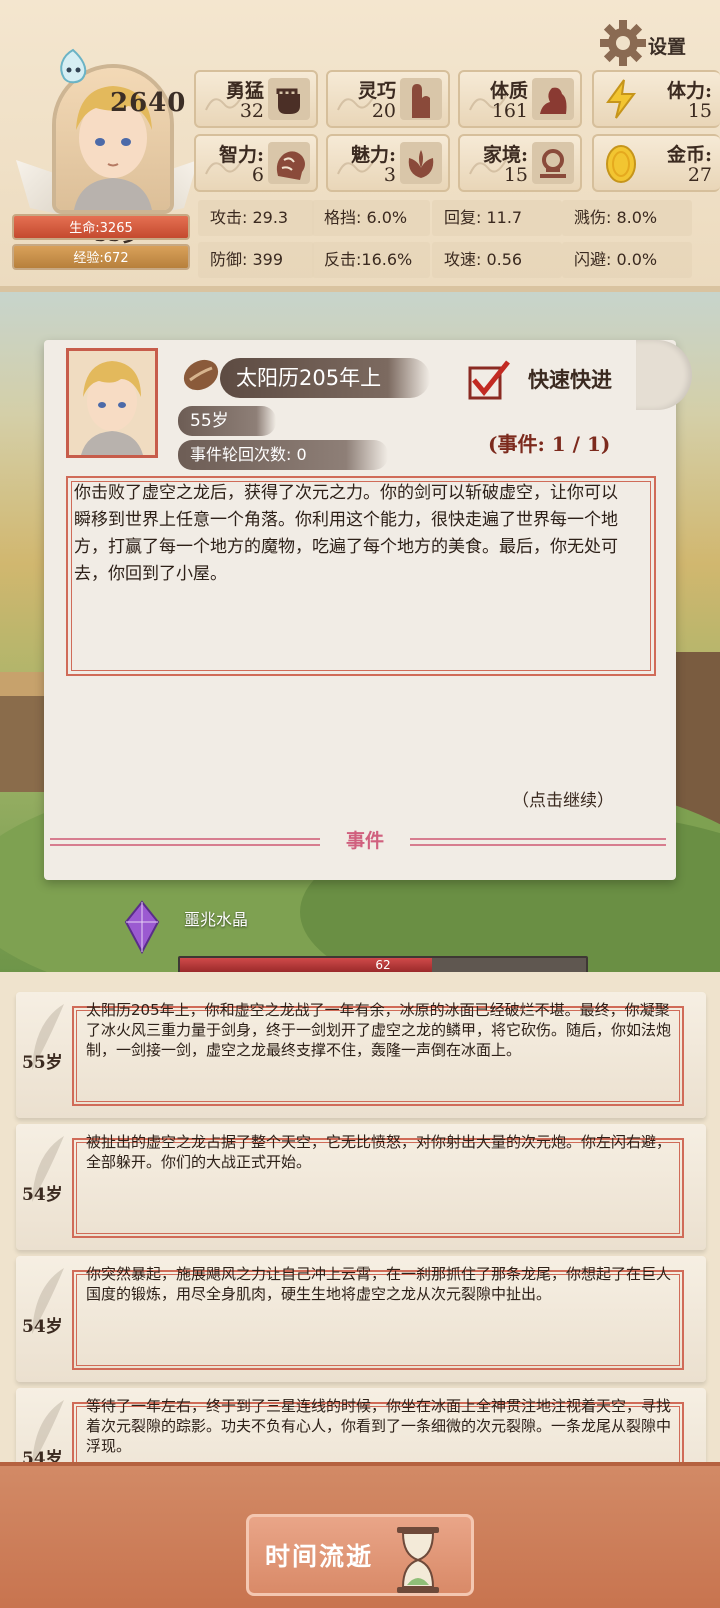 The width and height of the screenshot is (720, 1608). Describe the element at coordinates (621, 164) in the screenshot. I see `gold-coin-icon` at that location.